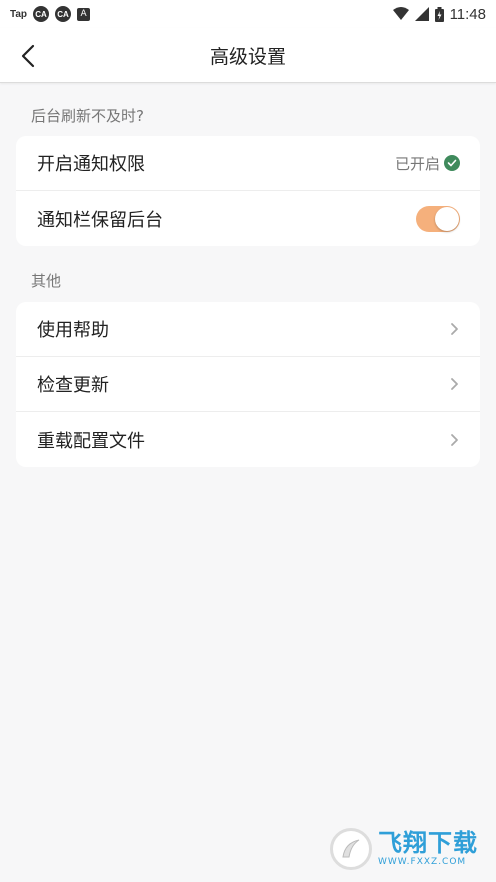  I want to click on watermark: 飞翔下载 WWW.FXXZ.COM, so click(407, 849).